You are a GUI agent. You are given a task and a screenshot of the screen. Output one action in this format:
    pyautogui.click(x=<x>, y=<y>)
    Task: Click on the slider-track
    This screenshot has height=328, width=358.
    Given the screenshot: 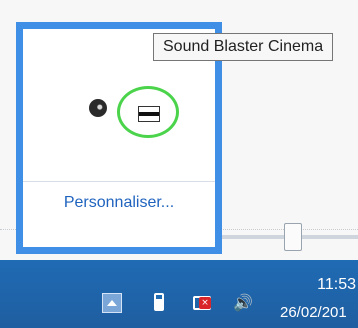 What is the action you would take?
    pyautogui.click(x=279, y=237)
    